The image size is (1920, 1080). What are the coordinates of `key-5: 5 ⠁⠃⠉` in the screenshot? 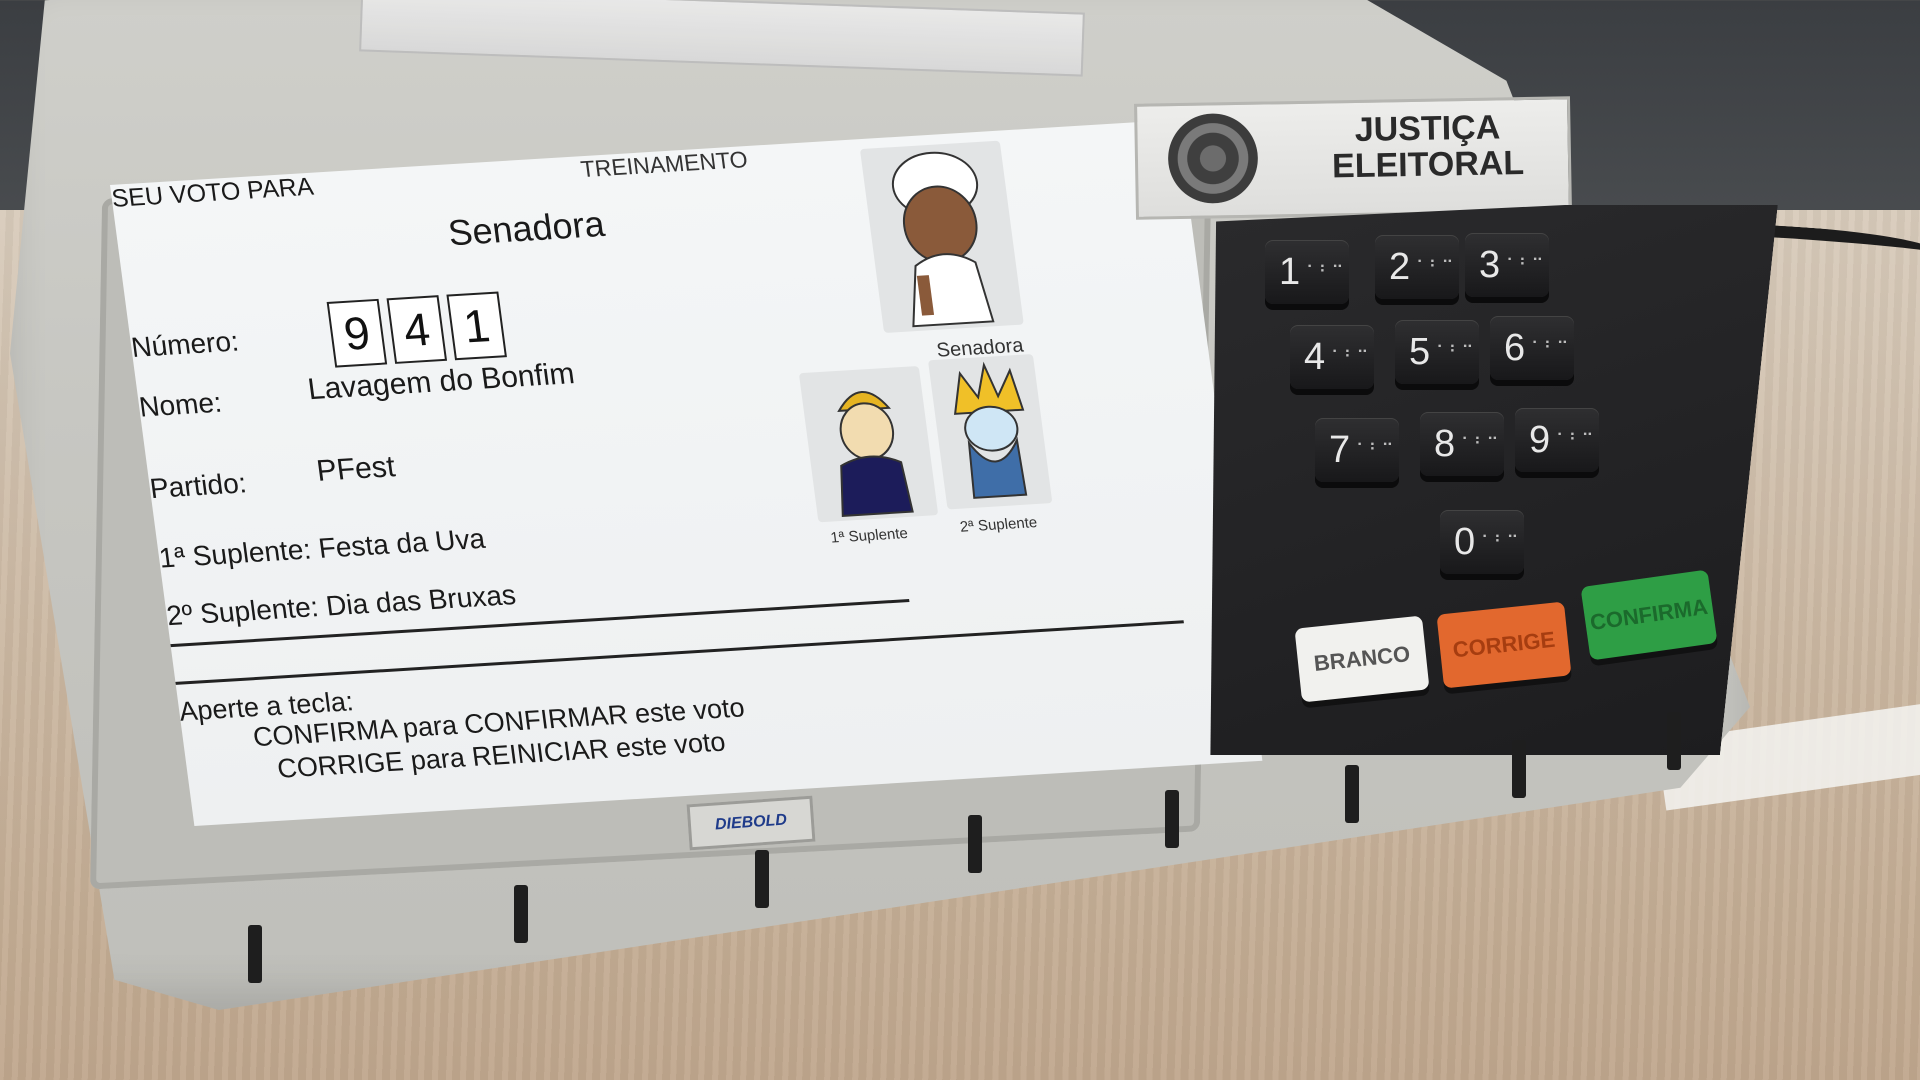 It's located at (1437, 352).